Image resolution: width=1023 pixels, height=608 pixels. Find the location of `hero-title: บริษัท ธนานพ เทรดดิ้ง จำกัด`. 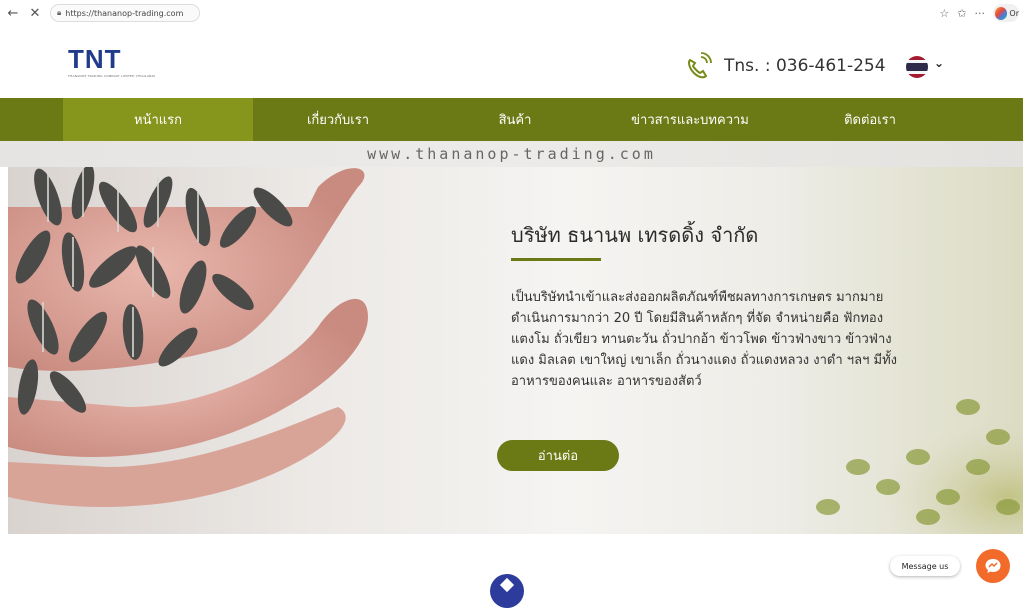

hero-title: บริษัท ธนานพ เทรดดิ้ง จำกัด is located at coordinates (635, 235).